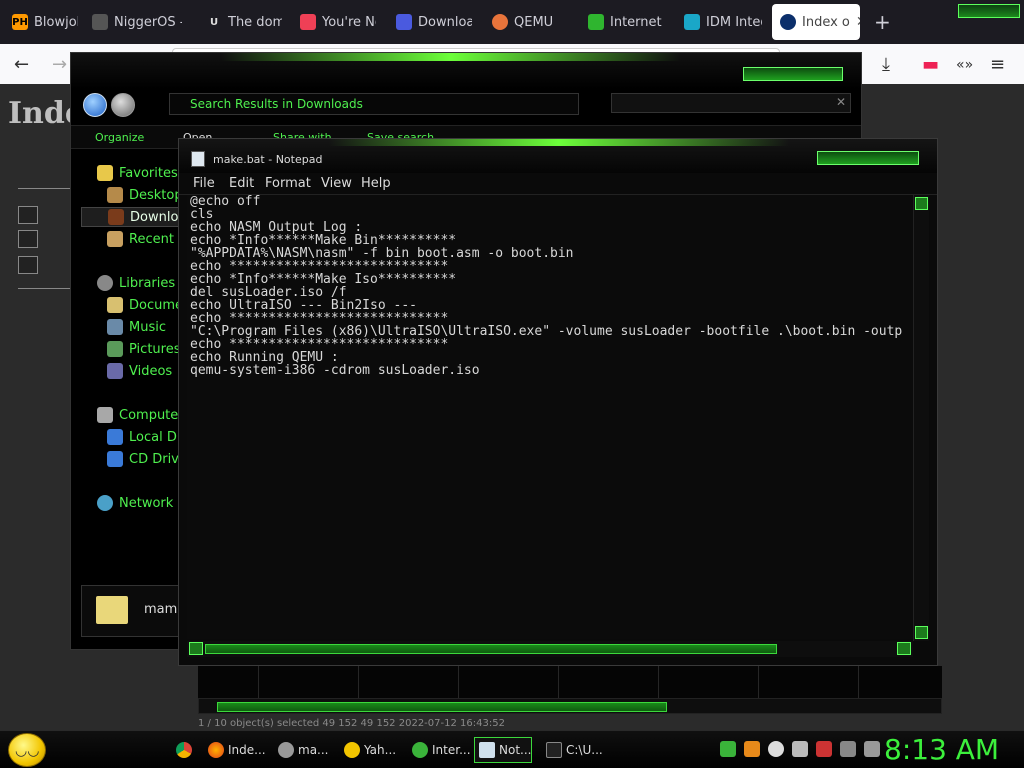  Describe the element at coordinates (135, 217) in the screenshot. I see `nav-downloads: Downloads` at that location.